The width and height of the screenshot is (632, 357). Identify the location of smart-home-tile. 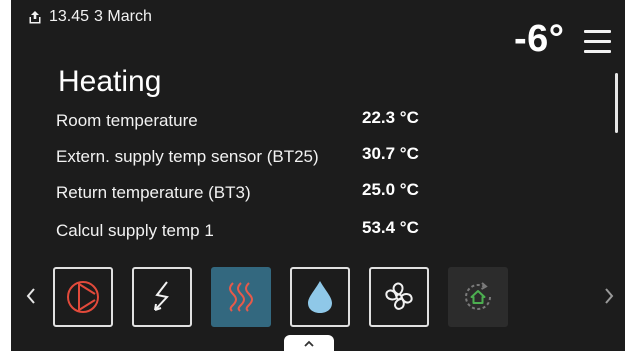
(478, 297).